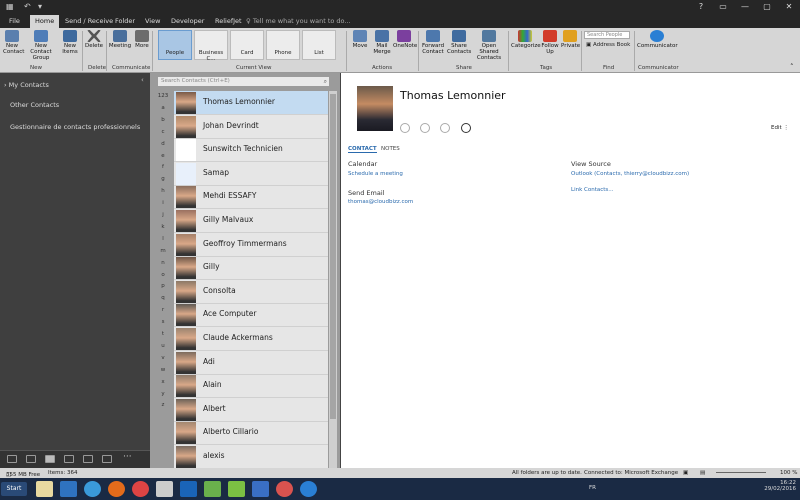 This screenshot has width=800, height=500. What do you see at coordinates (228, 21) in the screenshot?
I see `tab-reliefjet: ReliefJet` at bounding box center [228, 21].